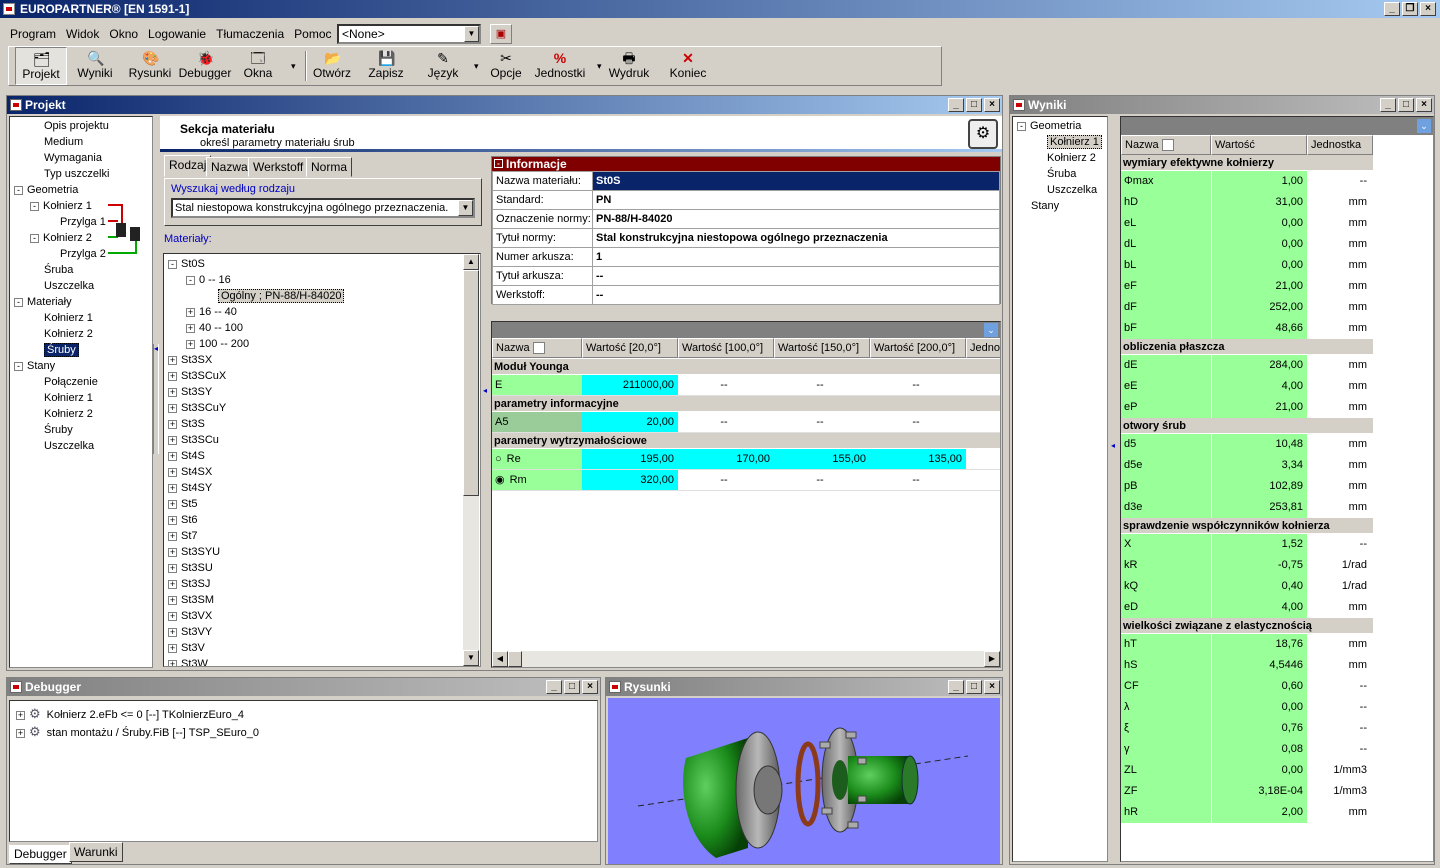  What do you see at coordinates (324, 408) in the screenshot?
I see `tree-item: + St3SCuY` at bounding box center [324, 408].